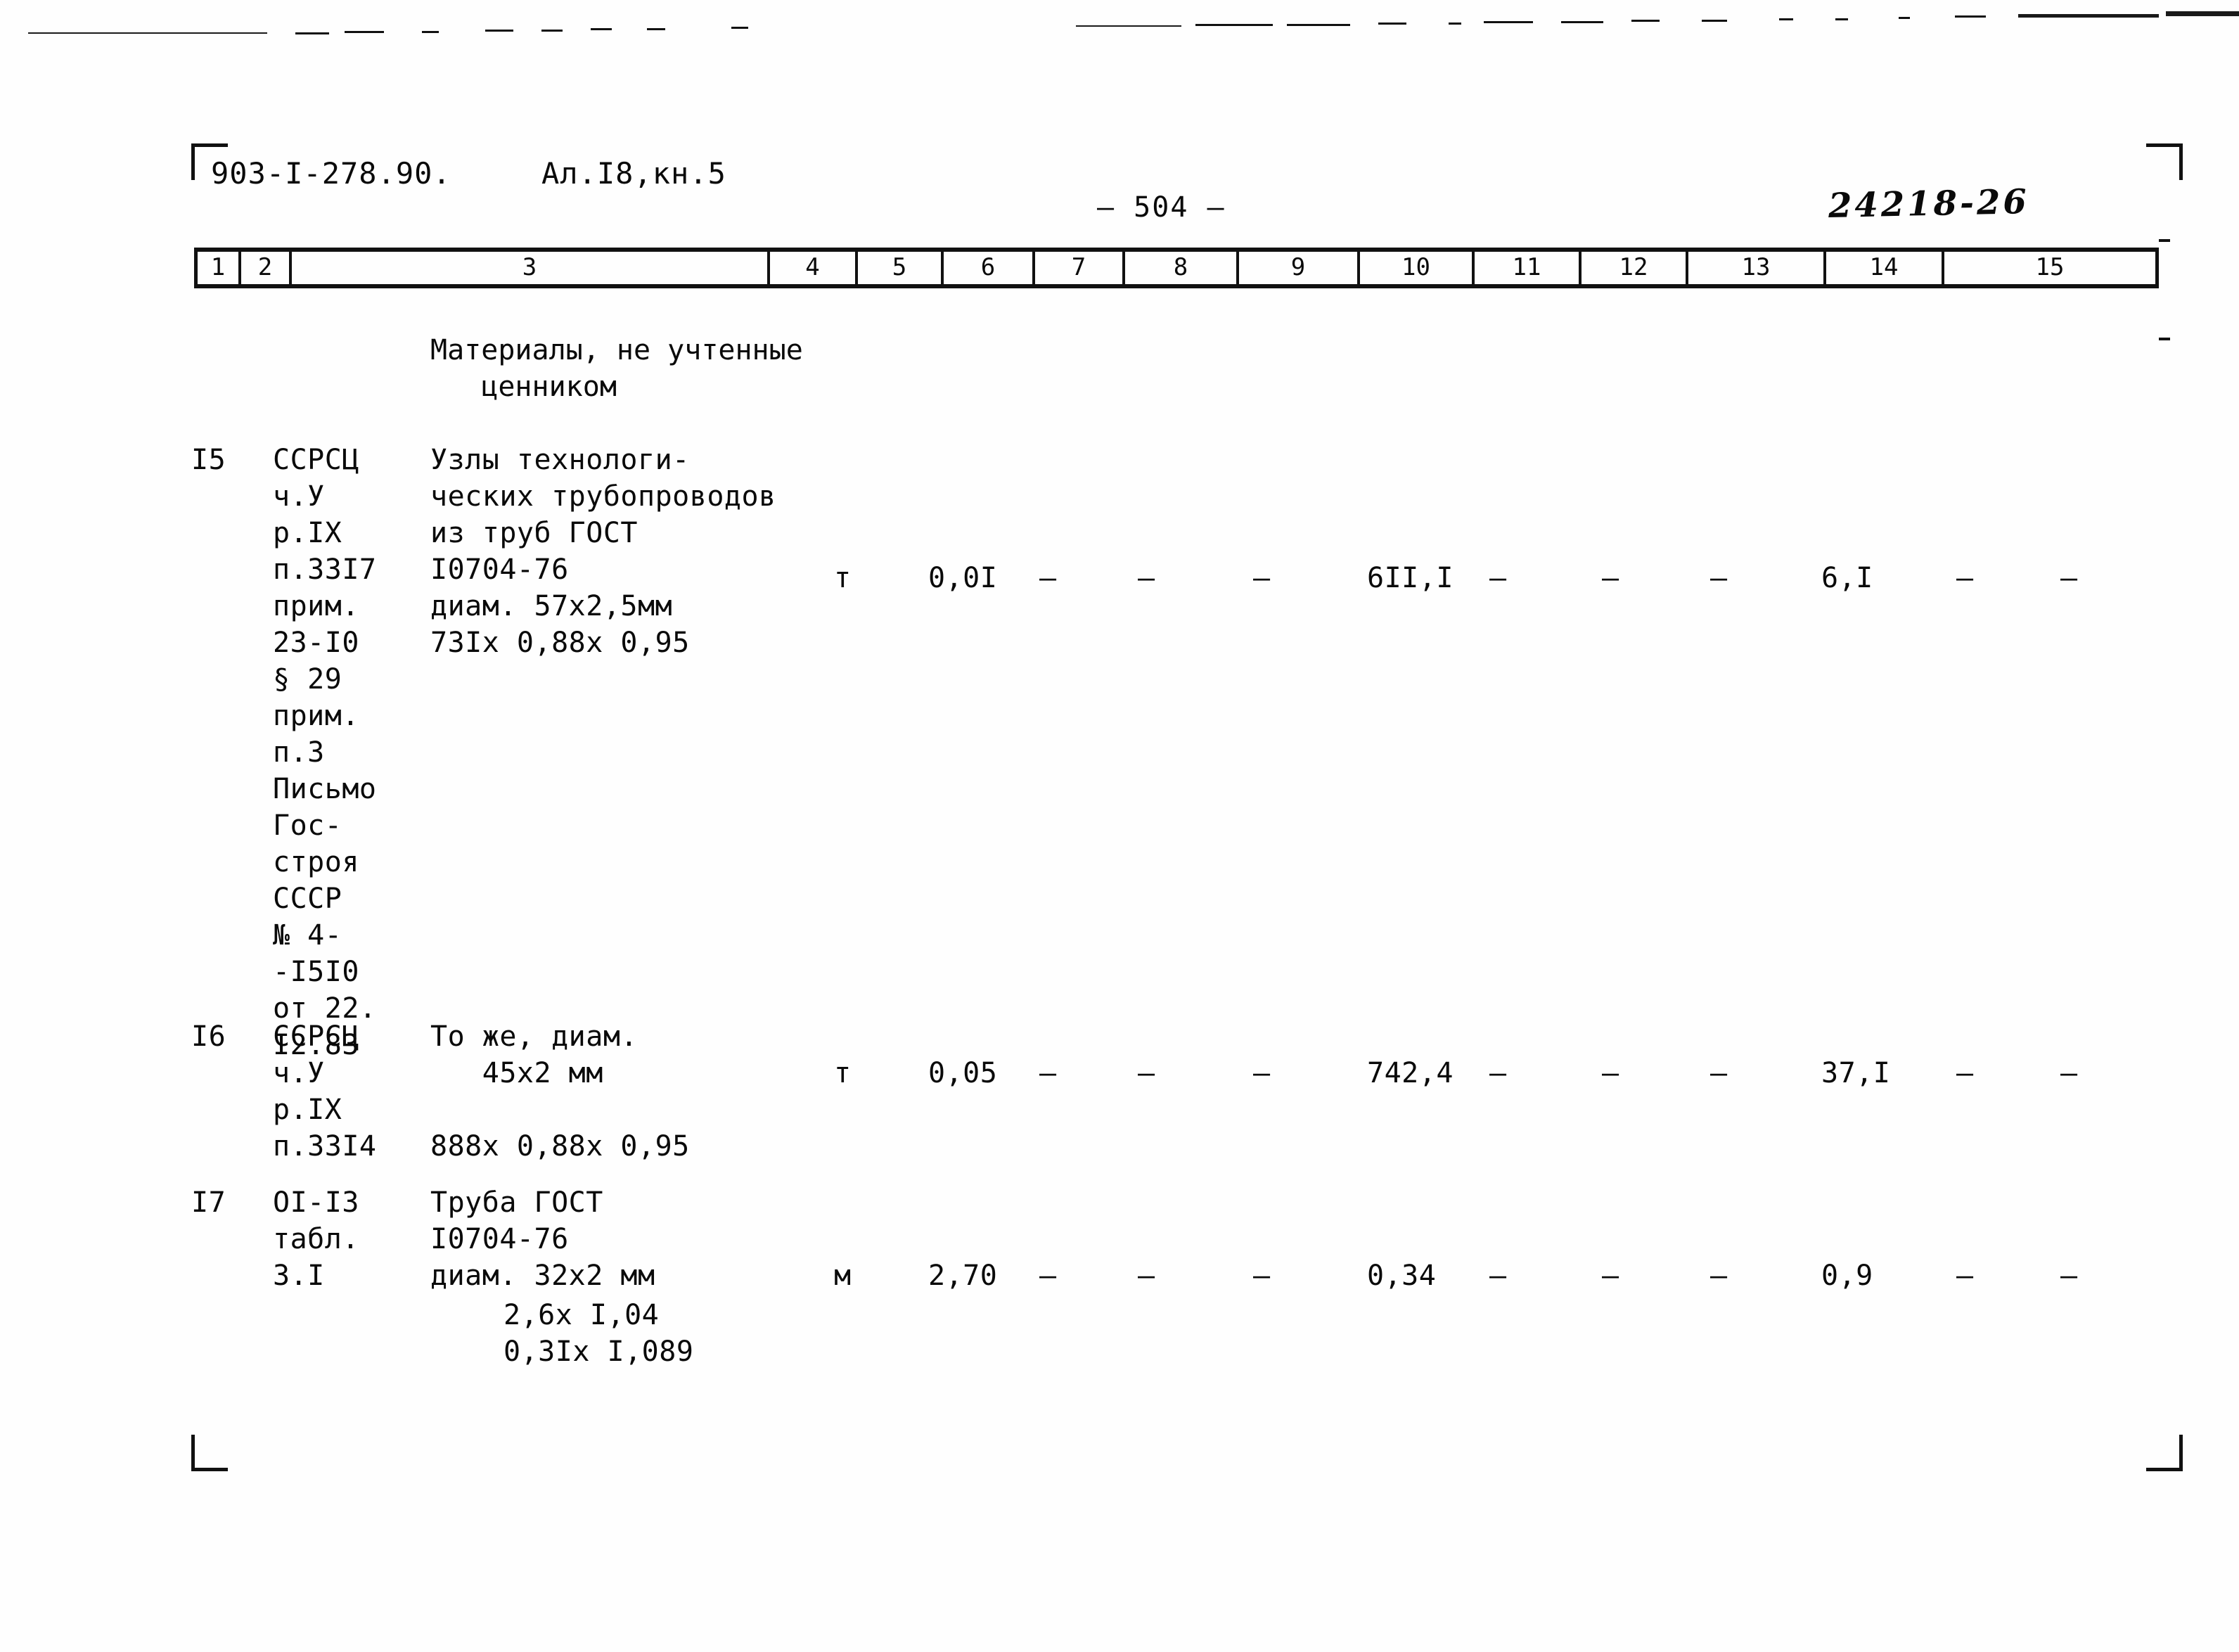  What do you see at coordinates (534, 1054) in the screenshot?
I see `row-description: То же, диам. 45х2 мм` at bounding box center [534, 1054].